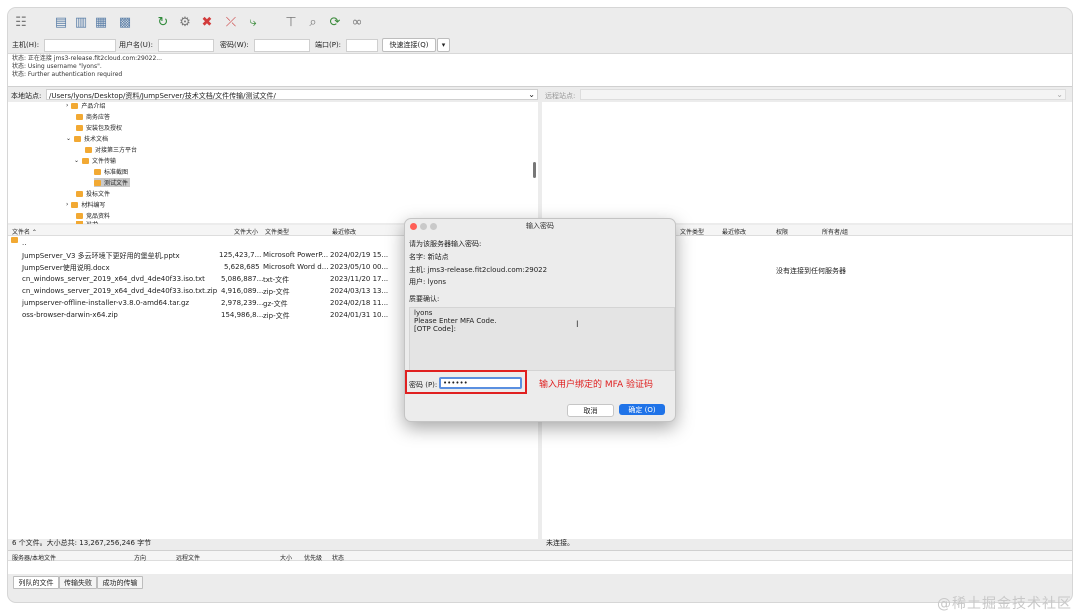 The width and height of the screenshot is (1080, 615). I want to click on log-line: 状态: Using username "lyons"., so click(57, 66).